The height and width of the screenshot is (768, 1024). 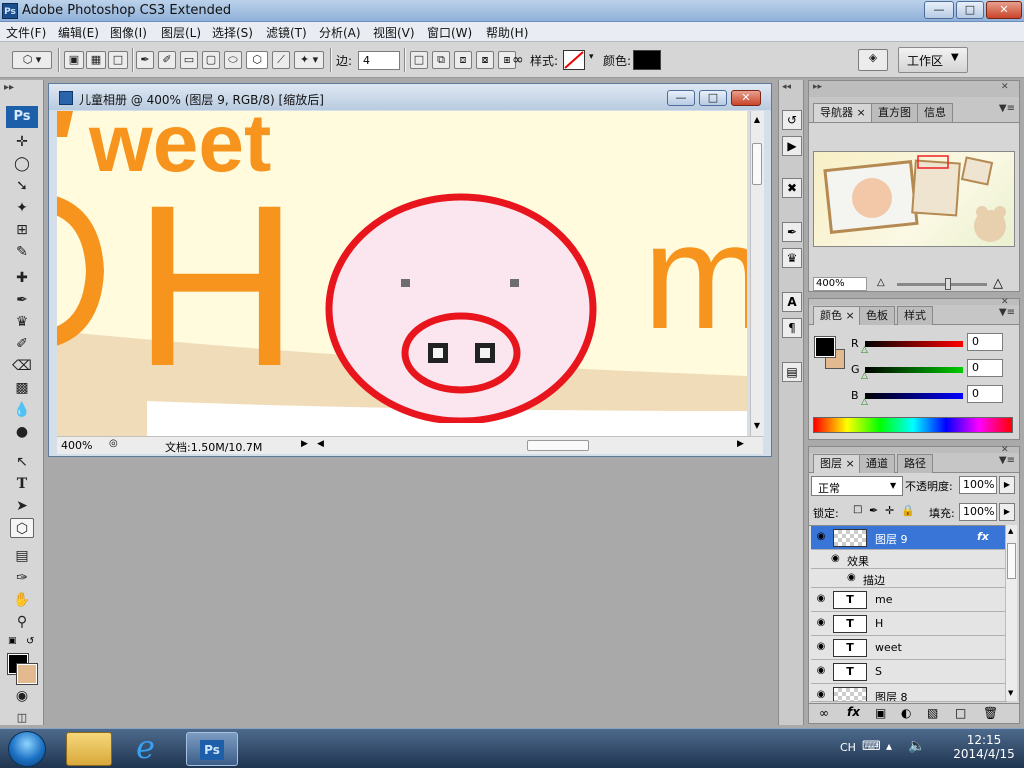 What do you see at coordinates (984, 747) in the screenshot?
I see `clock: 12:15 2014/4/15` at bounding box center [984, 747].